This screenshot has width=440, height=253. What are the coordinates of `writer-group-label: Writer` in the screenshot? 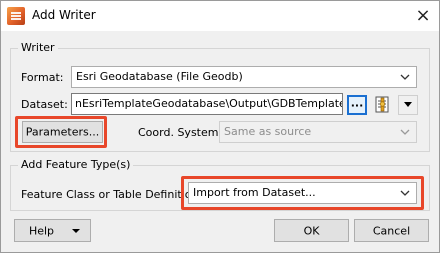 It's located at (38, 47).